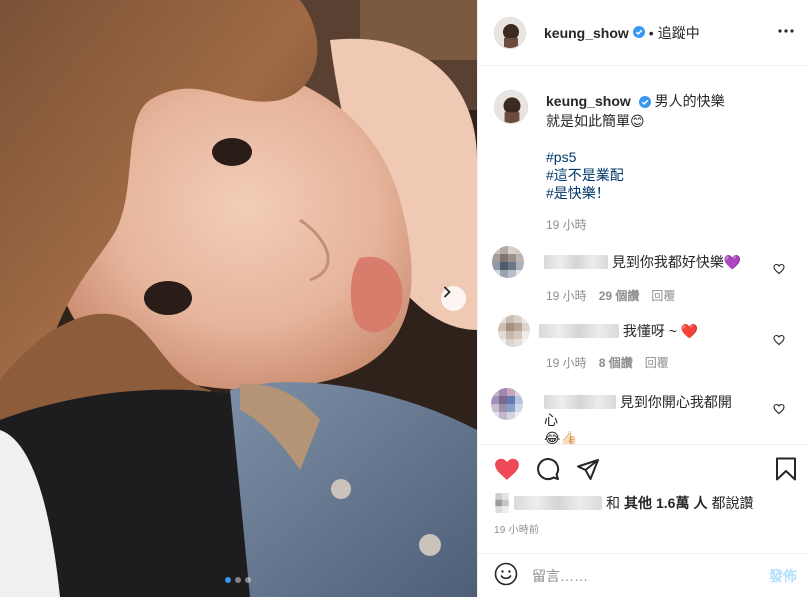  What do you see at coordinates (732, 503) in the screenshot?
I see `likes-action: 都說讚` at bounding box center [732, 503].